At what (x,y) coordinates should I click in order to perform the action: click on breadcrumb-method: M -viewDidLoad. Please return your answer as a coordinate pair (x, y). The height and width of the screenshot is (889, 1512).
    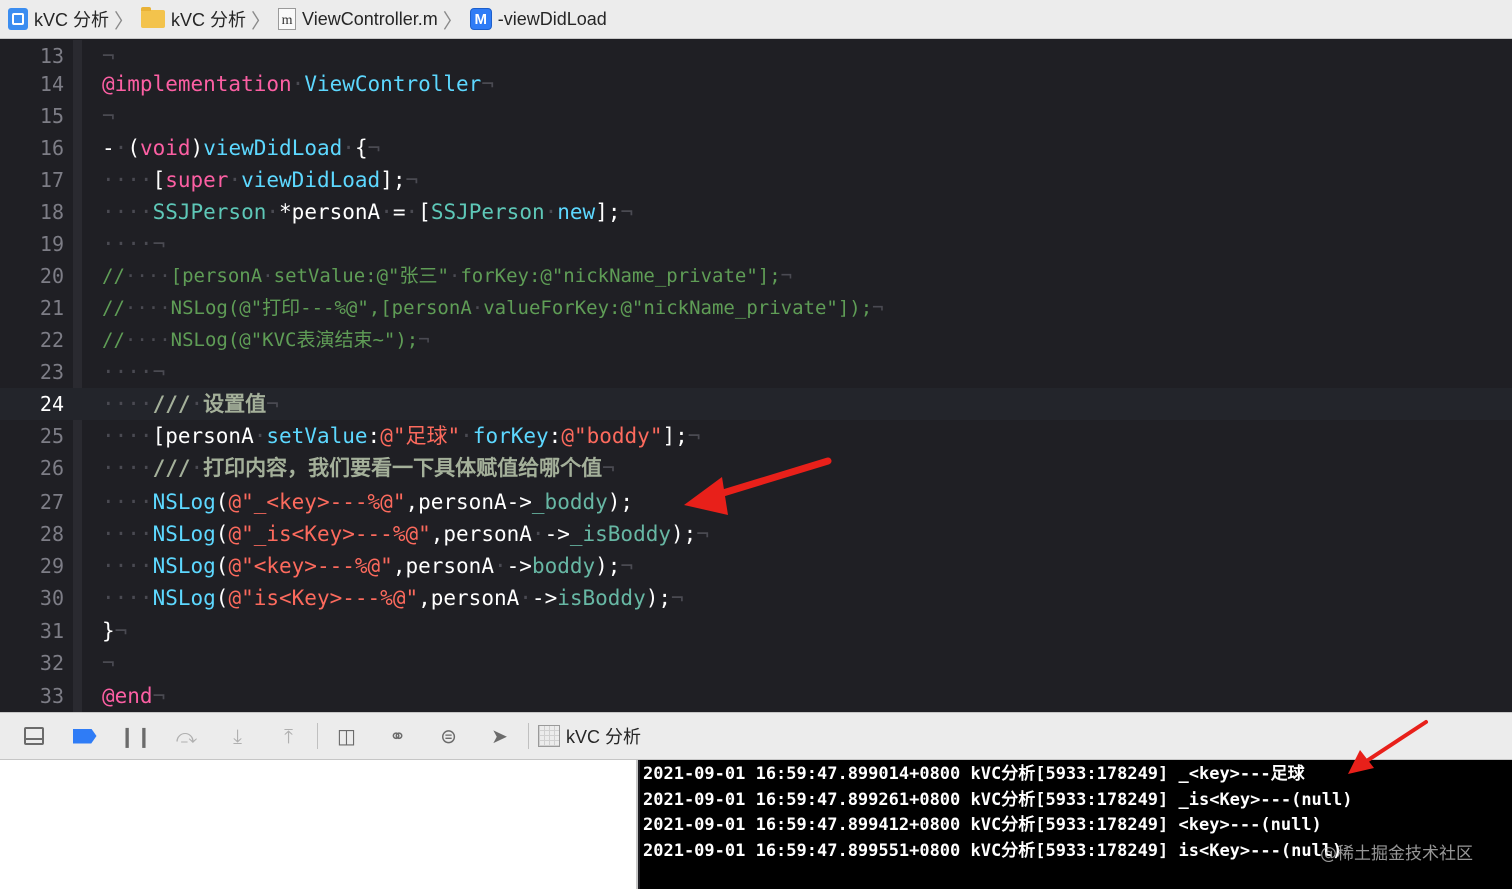
    Looking at the image, I should click on (538, 19).